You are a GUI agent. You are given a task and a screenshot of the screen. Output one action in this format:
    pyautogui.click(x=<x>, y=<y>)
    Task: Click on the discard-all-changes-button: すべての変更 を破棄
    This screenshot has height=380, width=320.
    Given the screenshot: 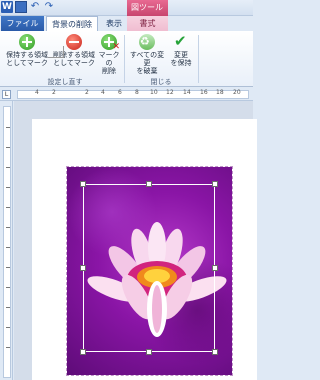 What is the action you would take?
    pyautogui.click(x=147, y=55)
    